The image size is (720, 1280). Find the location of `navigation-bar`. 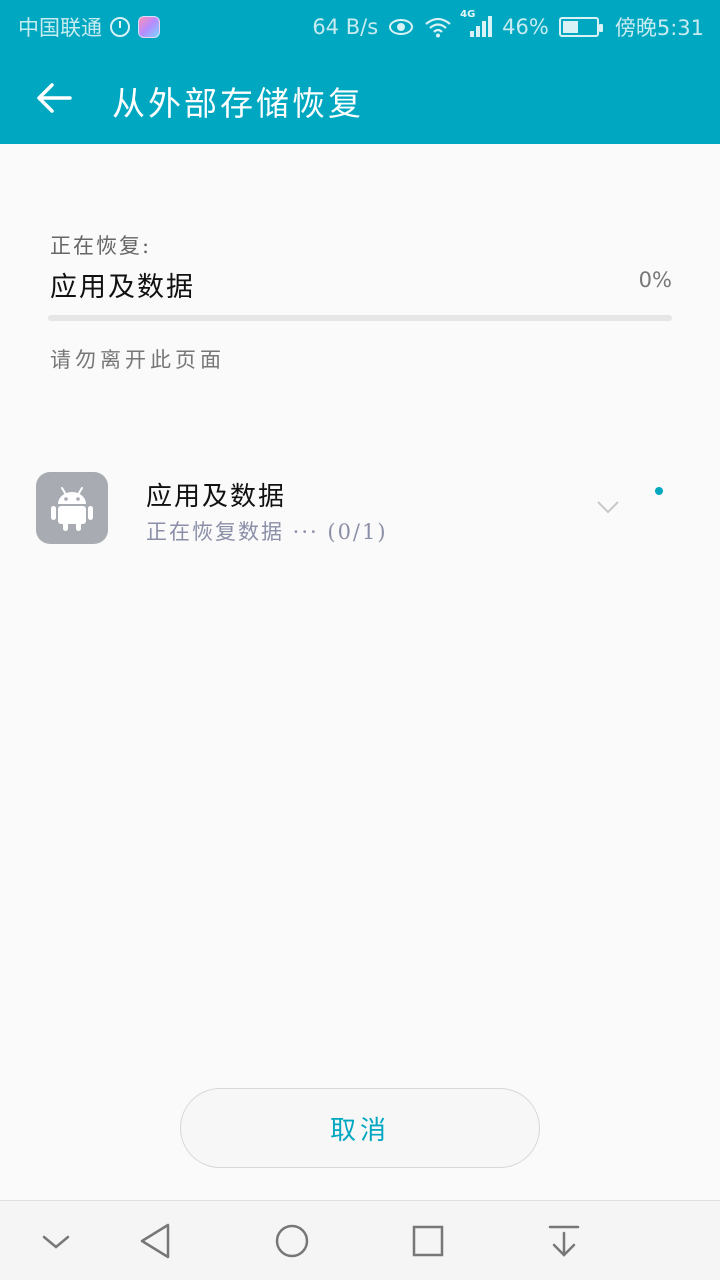

navigation-bar is located at coordinates (360, 1240).